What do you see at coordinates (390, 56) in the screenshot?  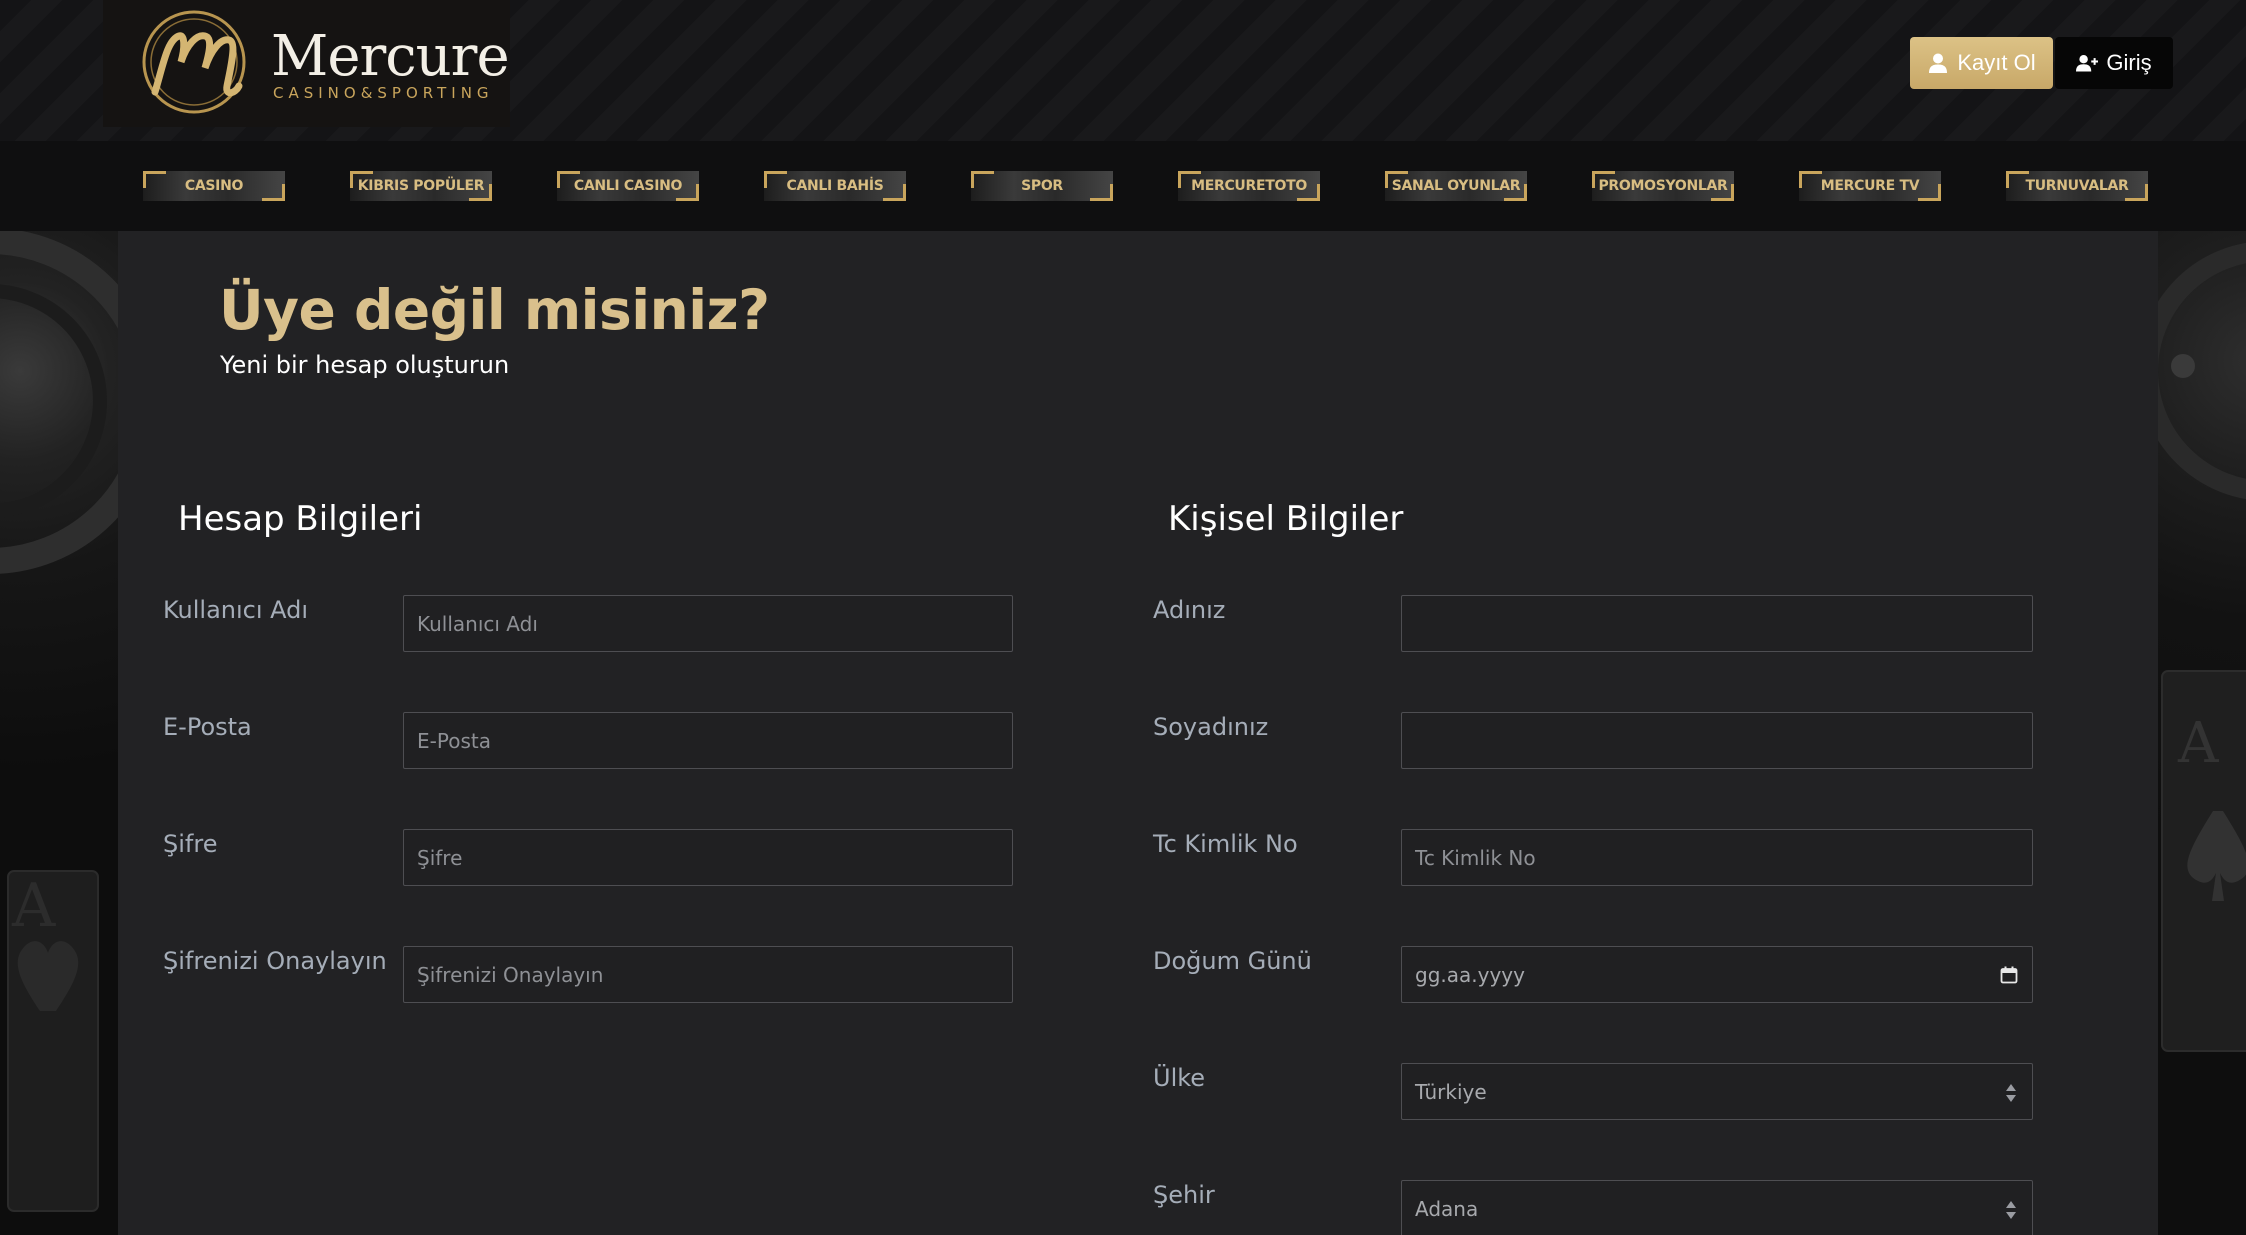 I see `logo-wordmark: Mercure` at bounding box center [390, 56].